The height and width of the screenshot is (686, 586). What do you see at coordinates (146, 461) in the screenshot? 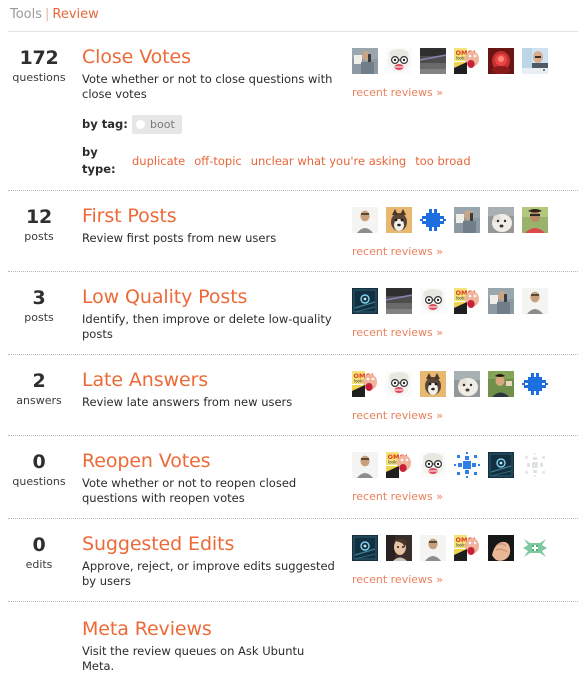
I see `queue-title-reopen-votes: Reopen Votes` at bounding box center [146, 461].